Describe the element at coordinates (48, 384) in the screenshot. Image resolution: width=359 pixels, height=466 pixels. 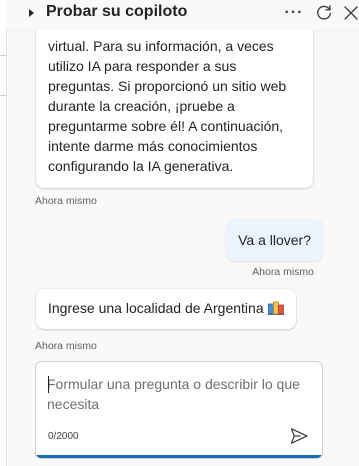
I see `text-cursor` at that location.